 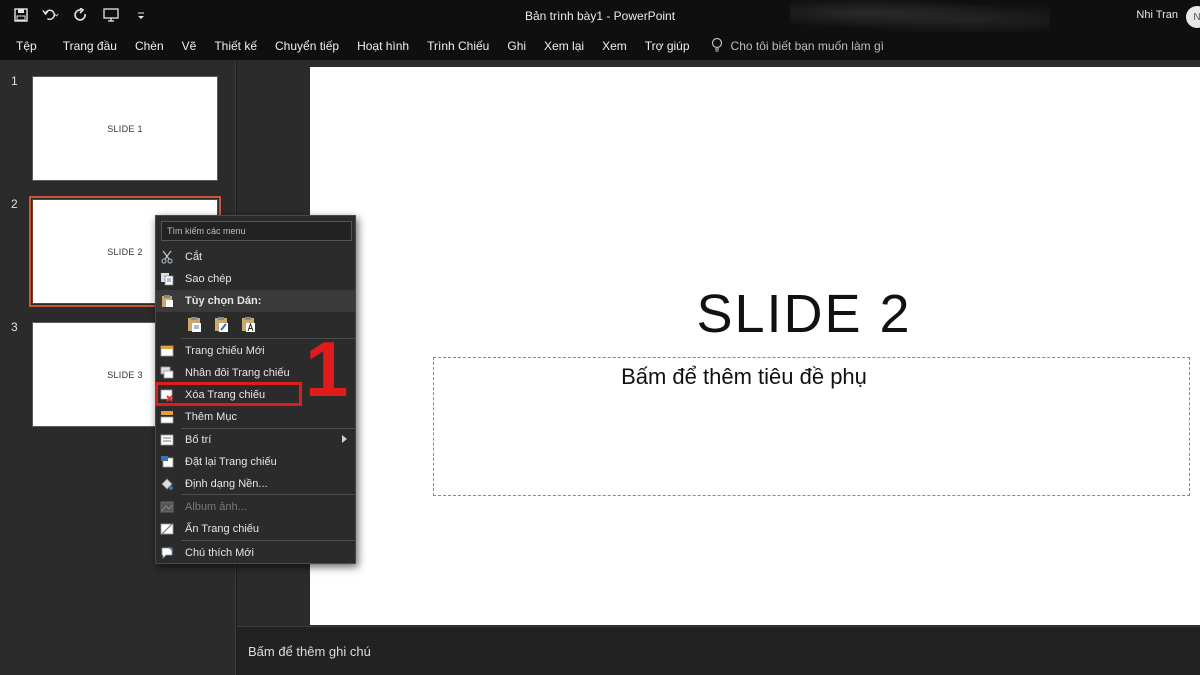 What do you see at coordinates (194, 324) in the screenshot?
I see `paste-use-destination-theme-icon` at bounding box center [194, 324].